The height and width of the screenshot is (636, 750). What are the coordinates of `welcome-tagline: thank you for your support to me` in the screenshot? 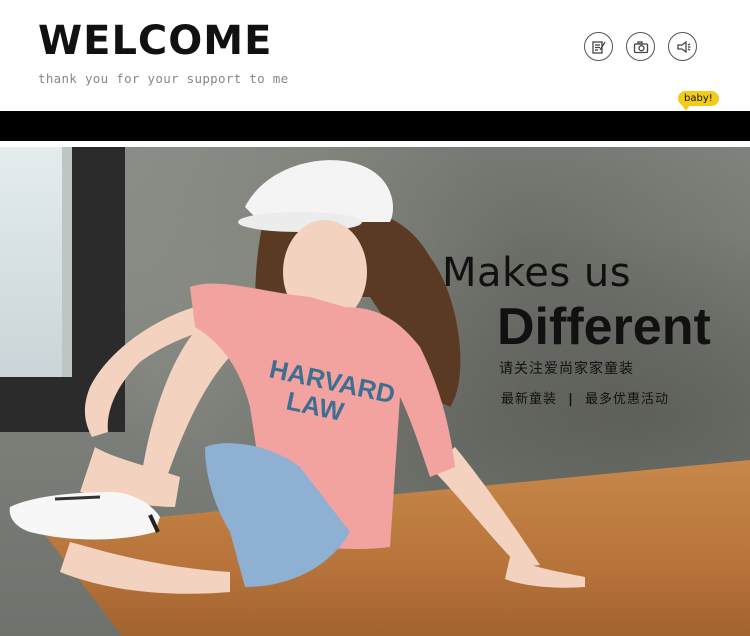 It's located at (163, 78).